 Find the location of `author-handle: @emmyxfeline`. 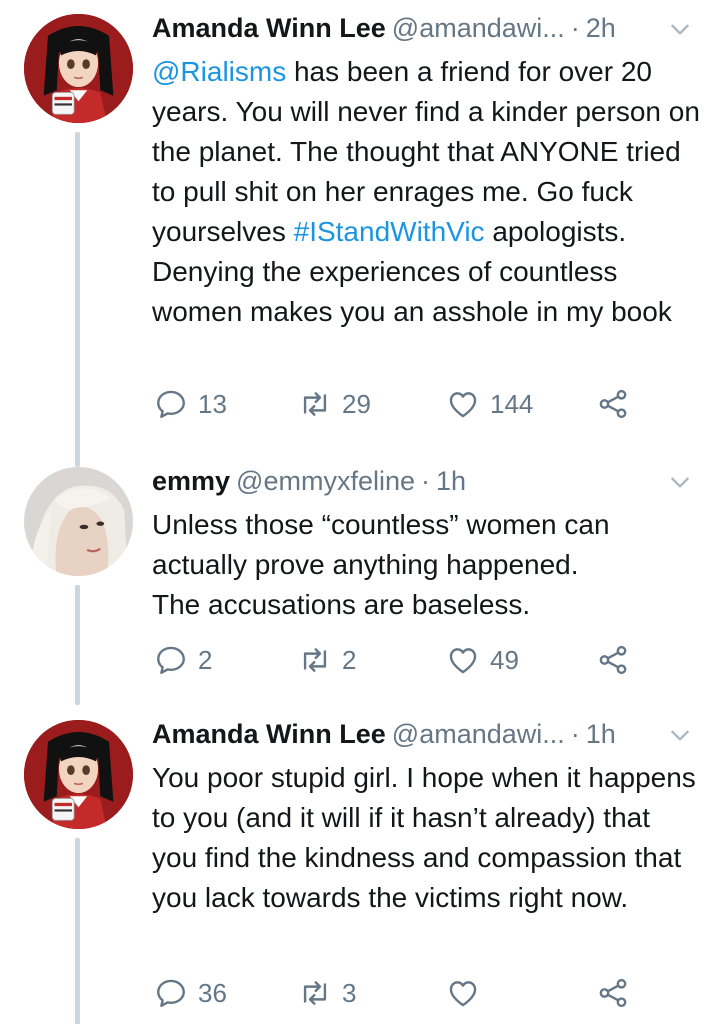

author-handle: @emmyxfeline is located at coordinates (325, 481).